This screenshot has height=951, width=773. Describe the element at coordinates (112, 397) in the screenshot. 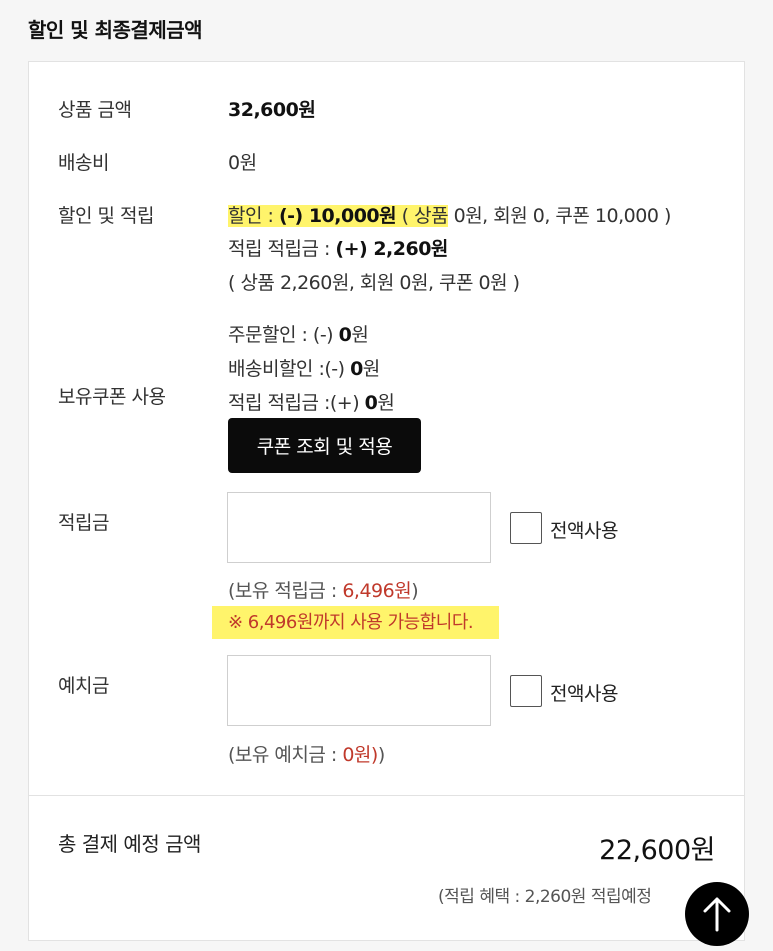

I see `coupon-label: 보유쿠폰 사용` at that location.